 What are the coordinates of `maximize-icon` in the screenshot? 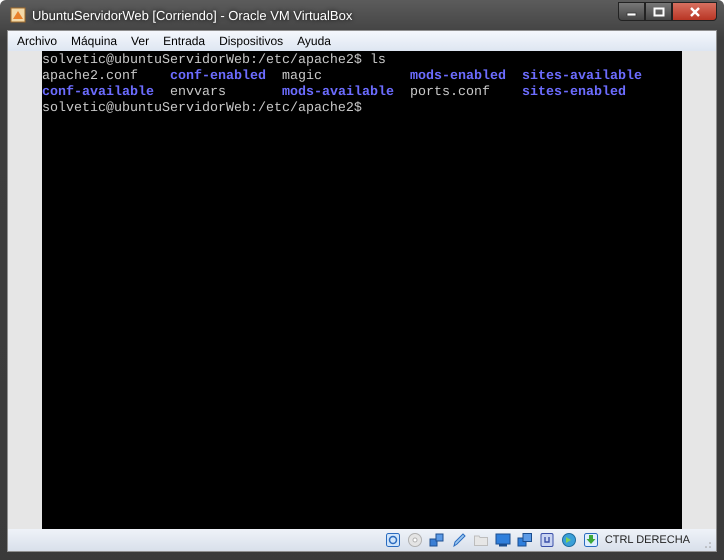 It's located at (658, 11).